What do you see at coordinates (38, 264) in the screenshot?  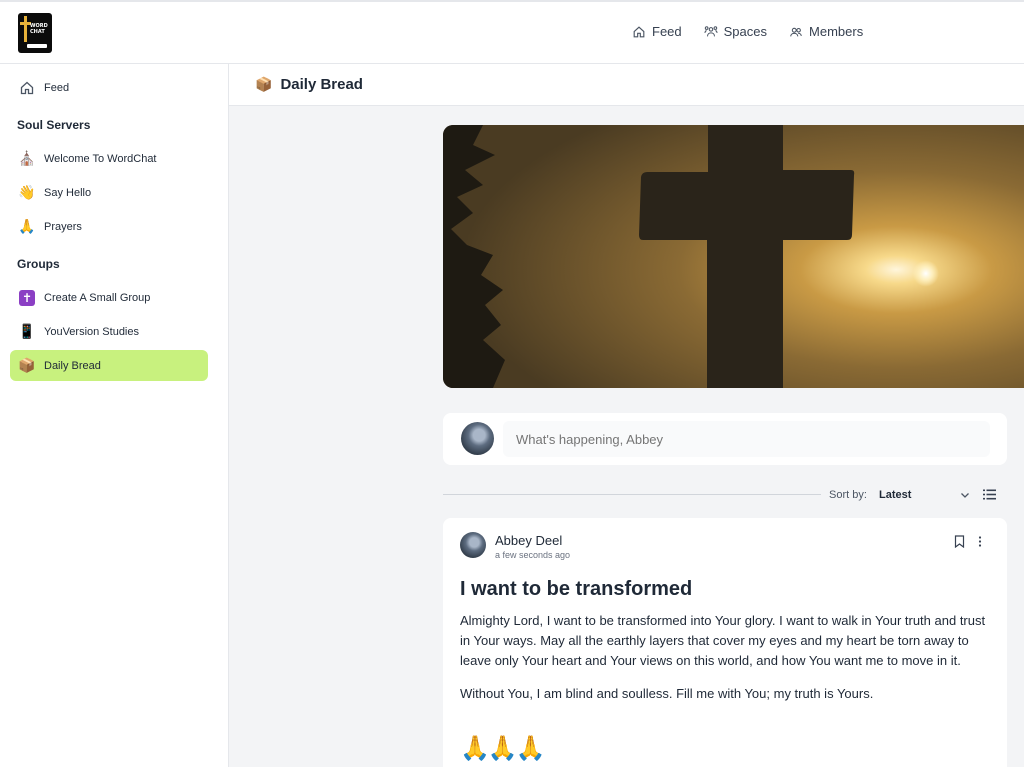 I see `section-heading-groups: Groups` at bounding box center [38, 264].